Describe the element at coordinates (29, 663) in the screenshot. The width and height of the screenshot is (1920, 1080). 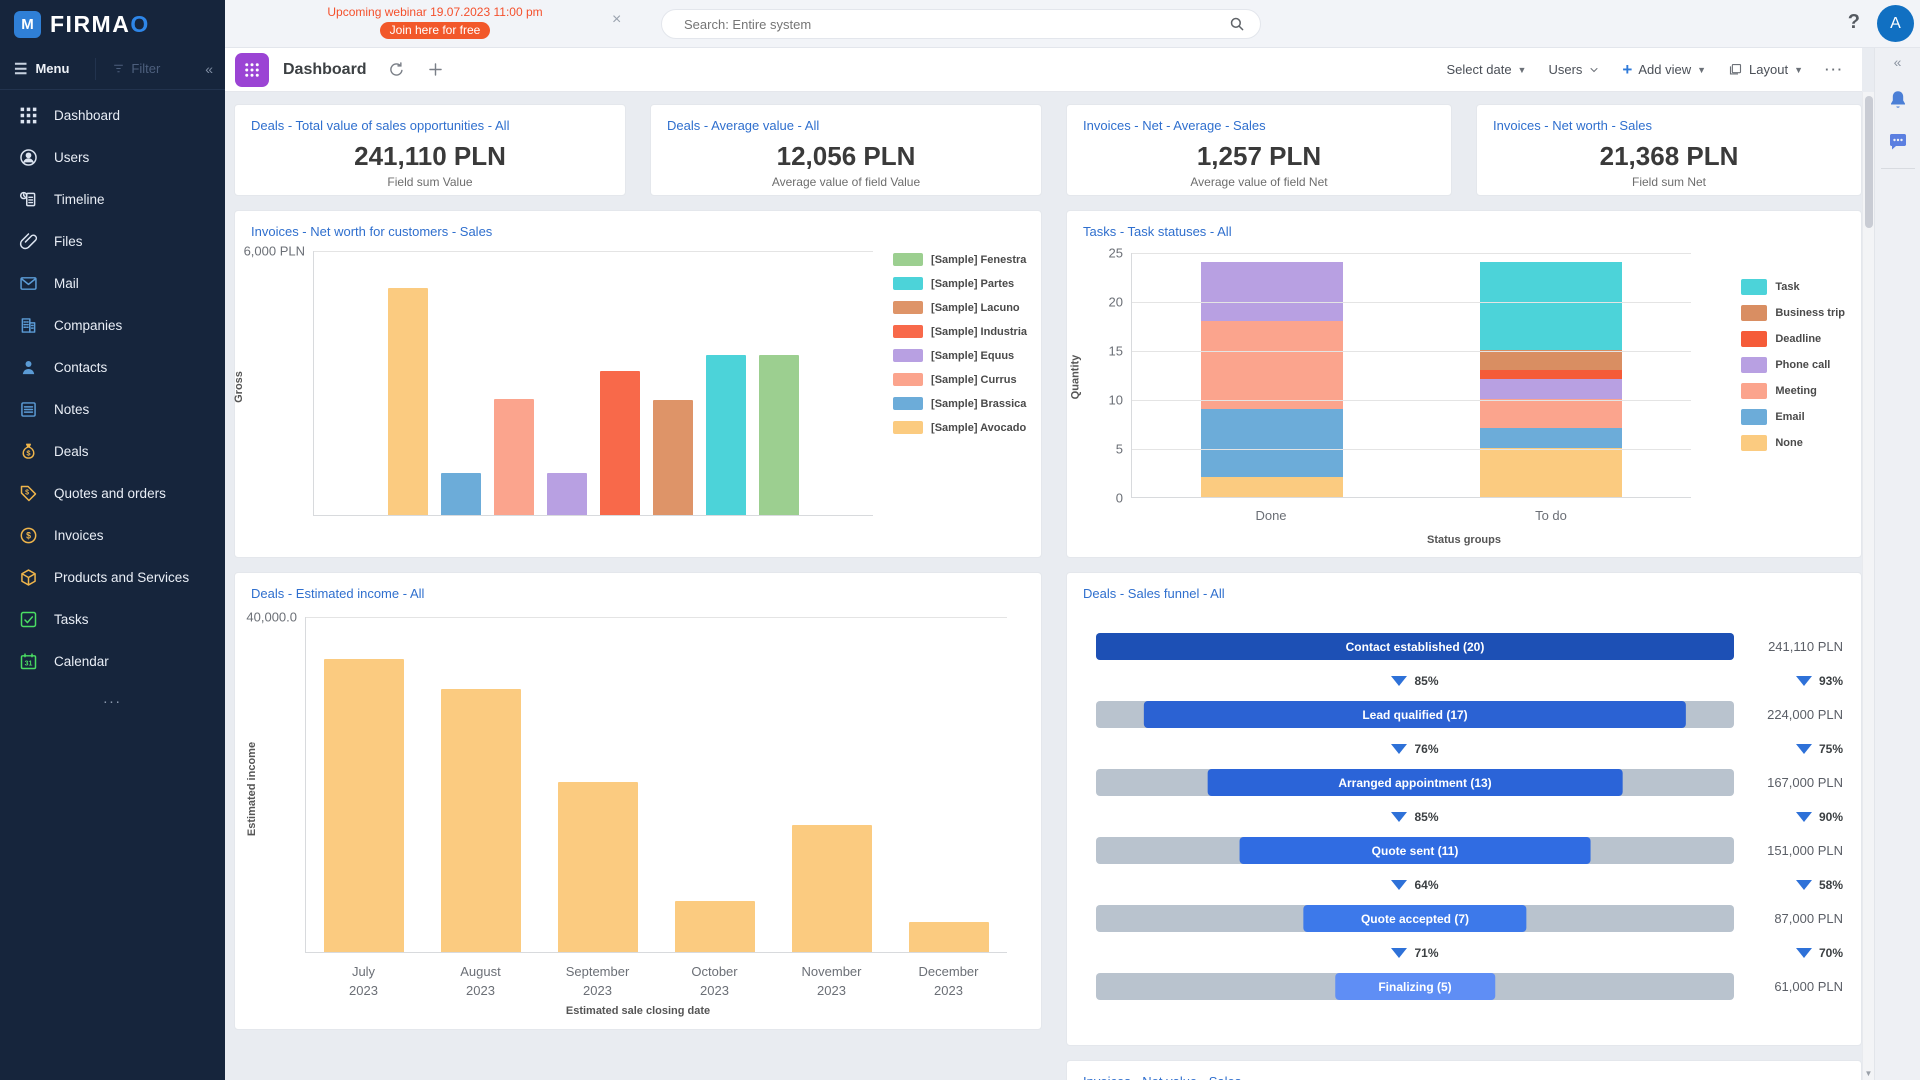
I see `svg-text: 31` at that location.